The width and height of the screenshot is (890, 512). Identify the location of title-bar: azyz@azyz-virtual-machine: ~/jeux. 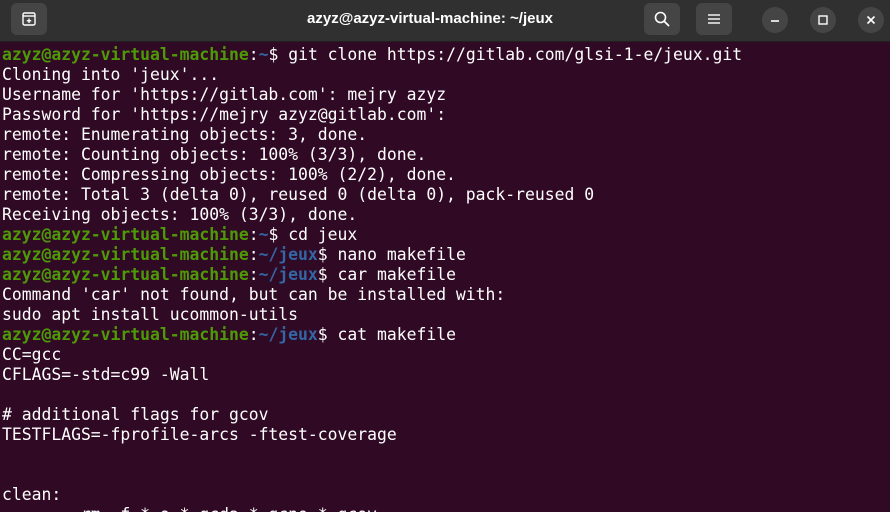
(445, 21).